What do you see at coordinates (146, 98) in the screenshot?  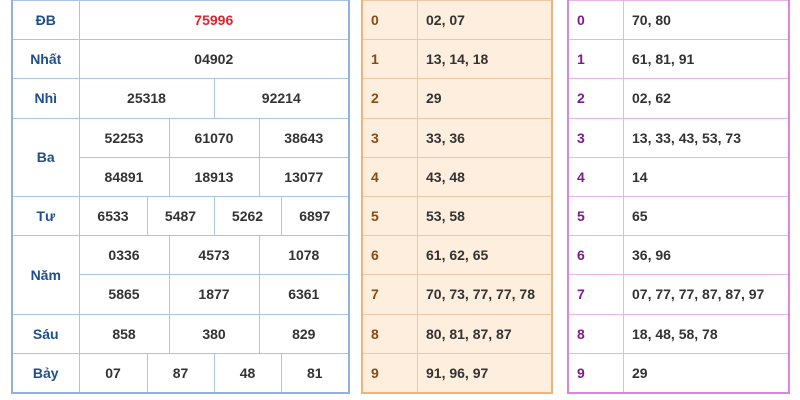 I see `prize-value: 25318` at bounding box center [146, 98].